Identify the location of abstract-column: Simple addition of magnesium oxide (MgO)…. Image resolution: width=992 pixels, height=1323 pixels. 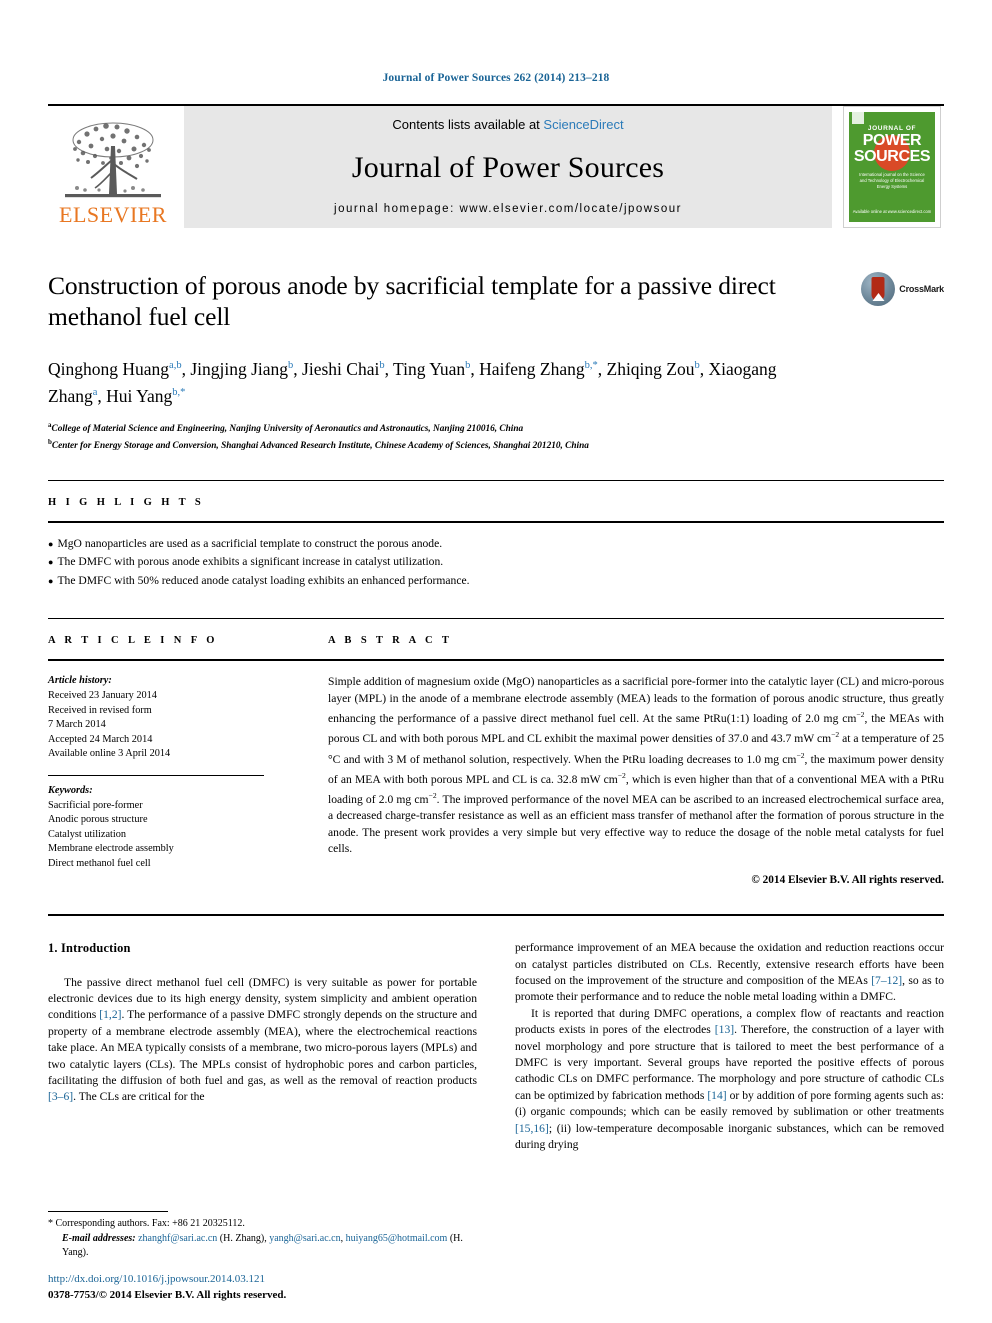
(636, 781).